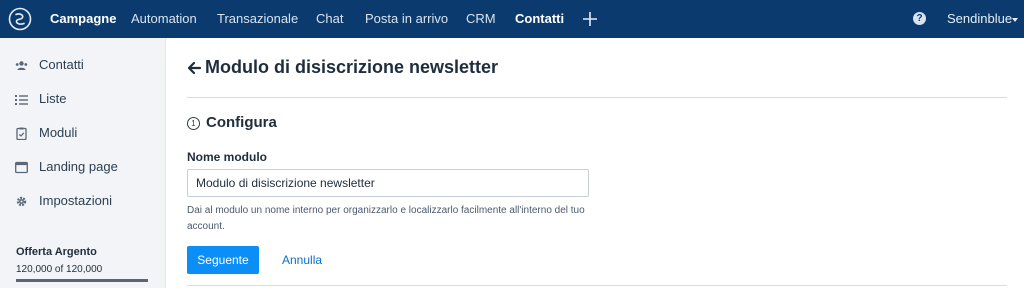  I want to click on account-menu: Sendinblue, so click(979, 19).